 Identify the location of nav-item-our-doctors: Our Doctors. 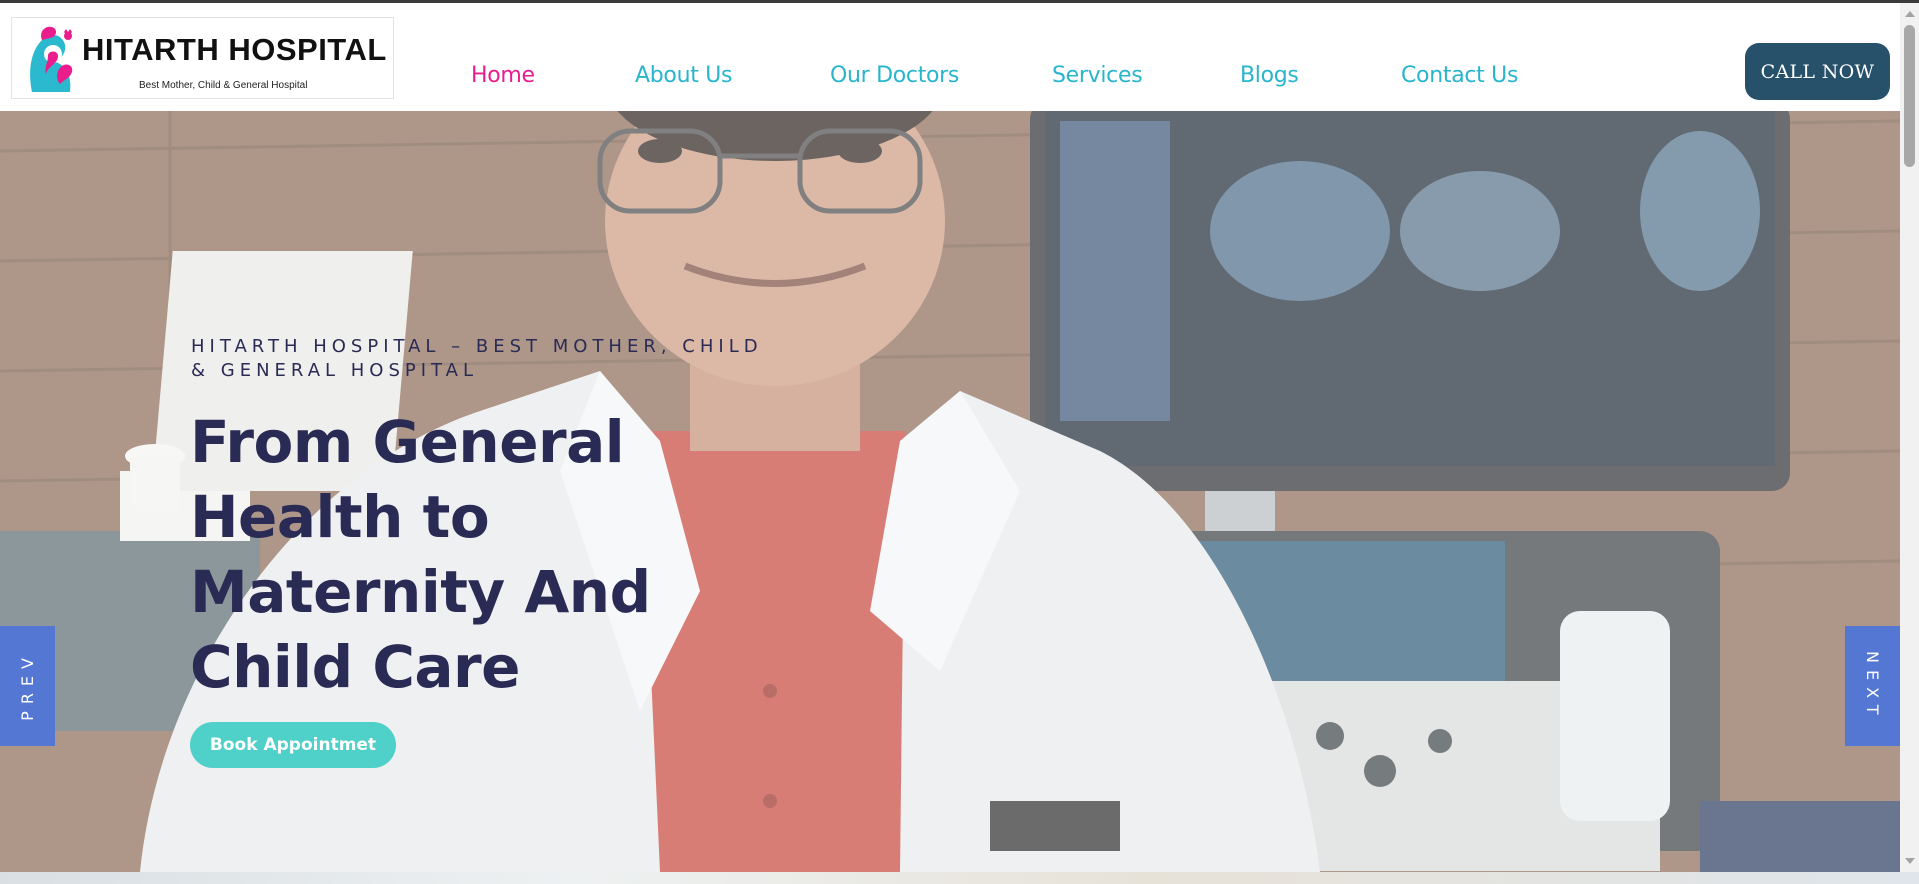
(894, 75).